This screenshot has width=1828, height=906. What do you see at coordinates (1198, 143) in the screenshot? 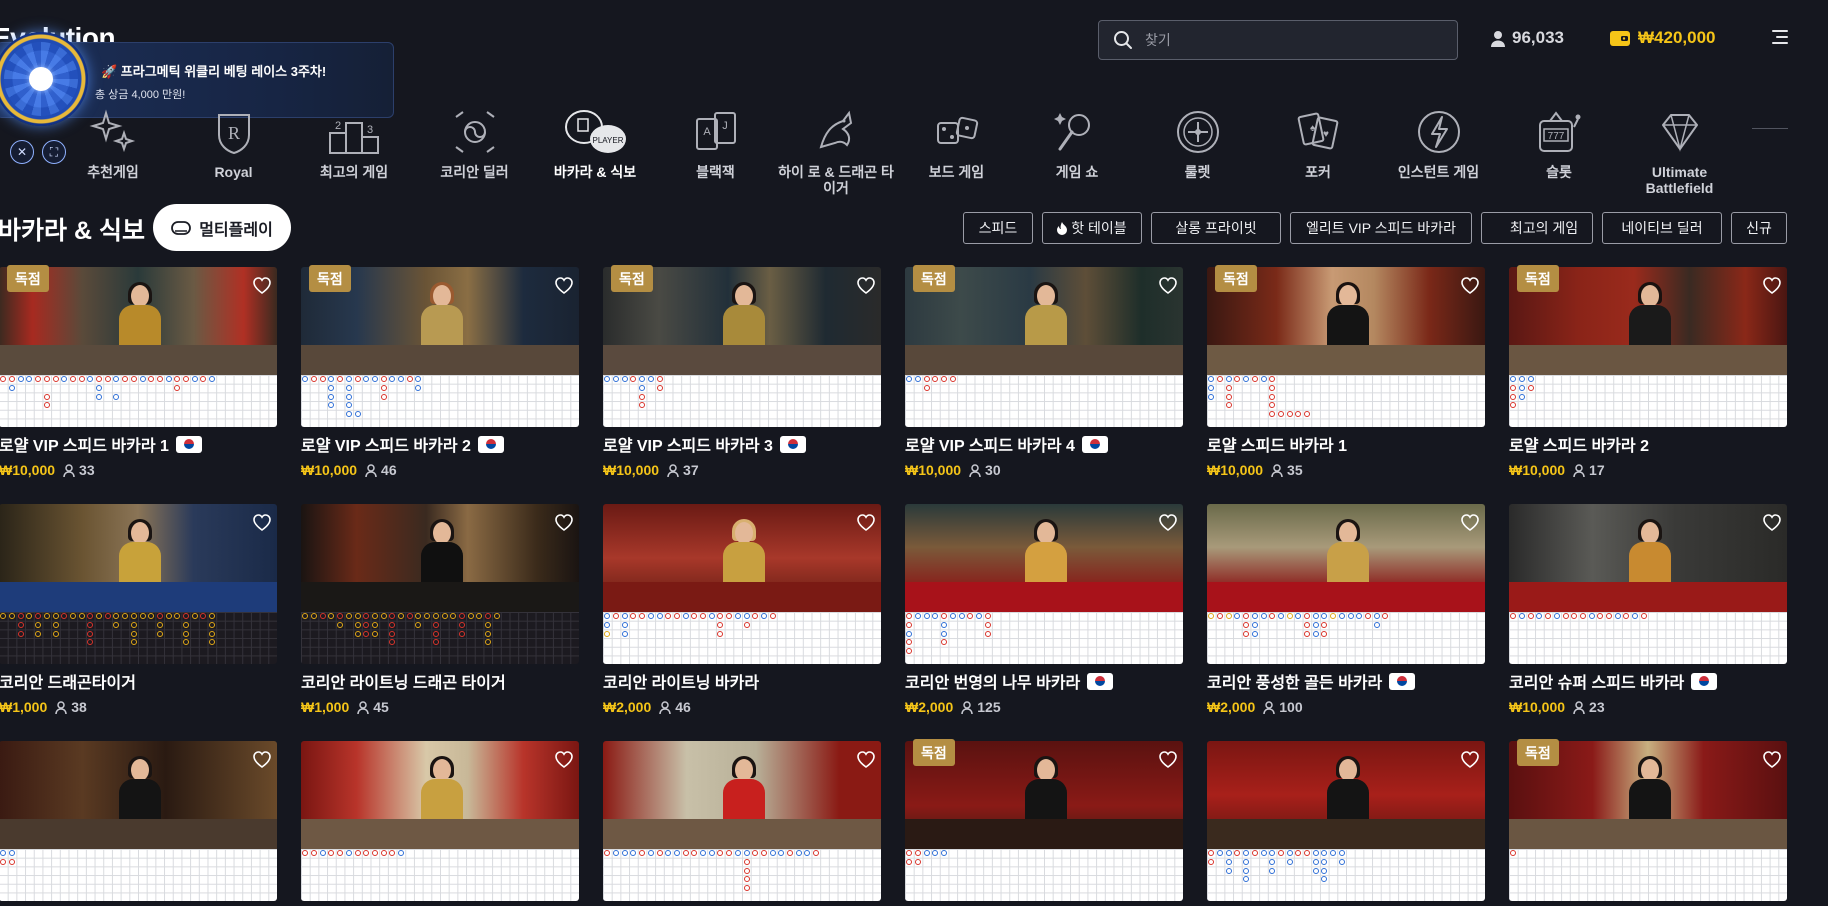
I see `category-roulette: 룰렛` at bounding box center [1198, 143].